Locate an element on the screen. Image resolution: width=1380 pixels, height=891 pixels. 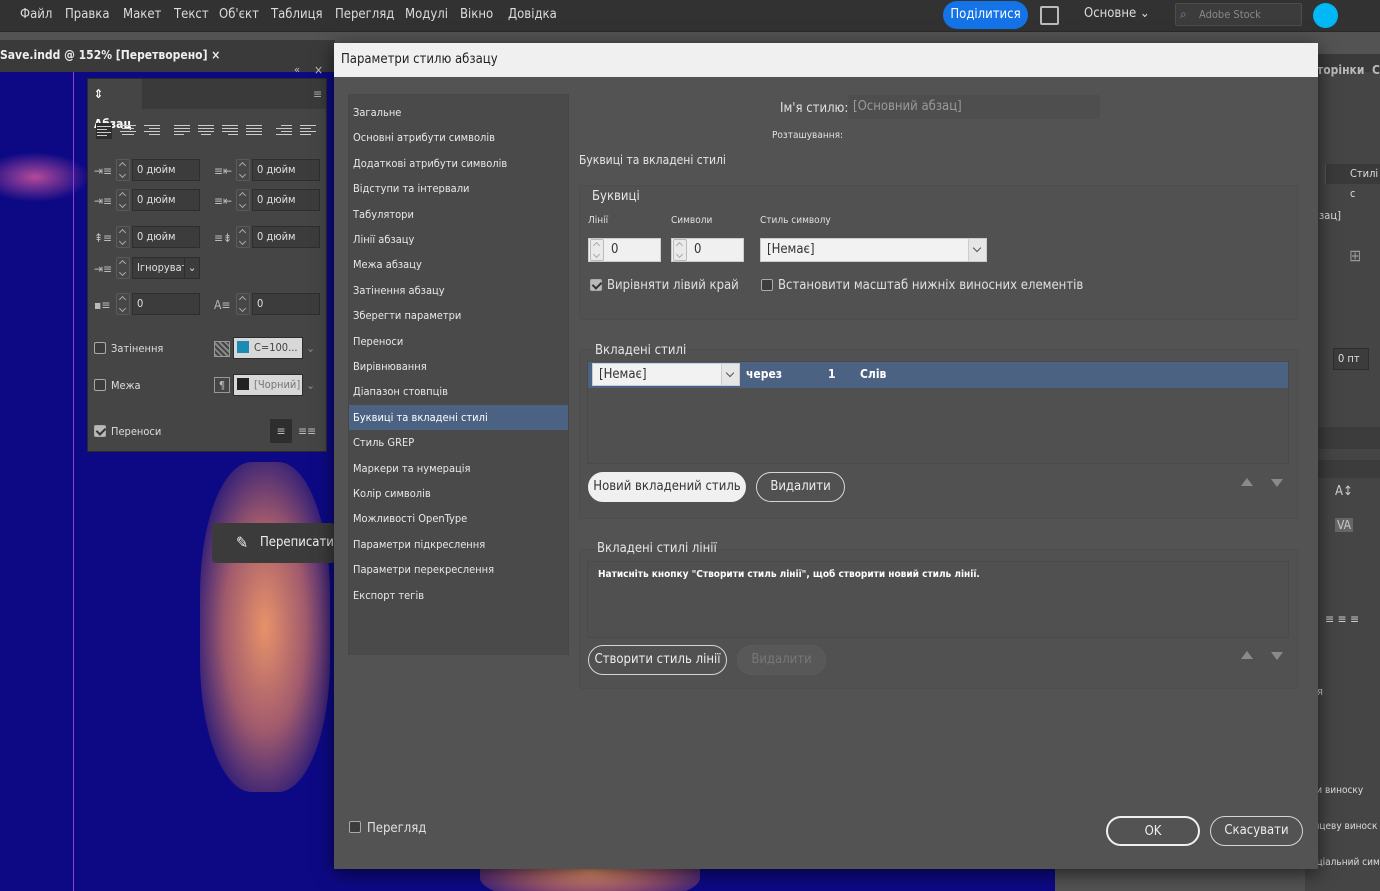
nested-count: 1 is located at coordinates (832, 374).